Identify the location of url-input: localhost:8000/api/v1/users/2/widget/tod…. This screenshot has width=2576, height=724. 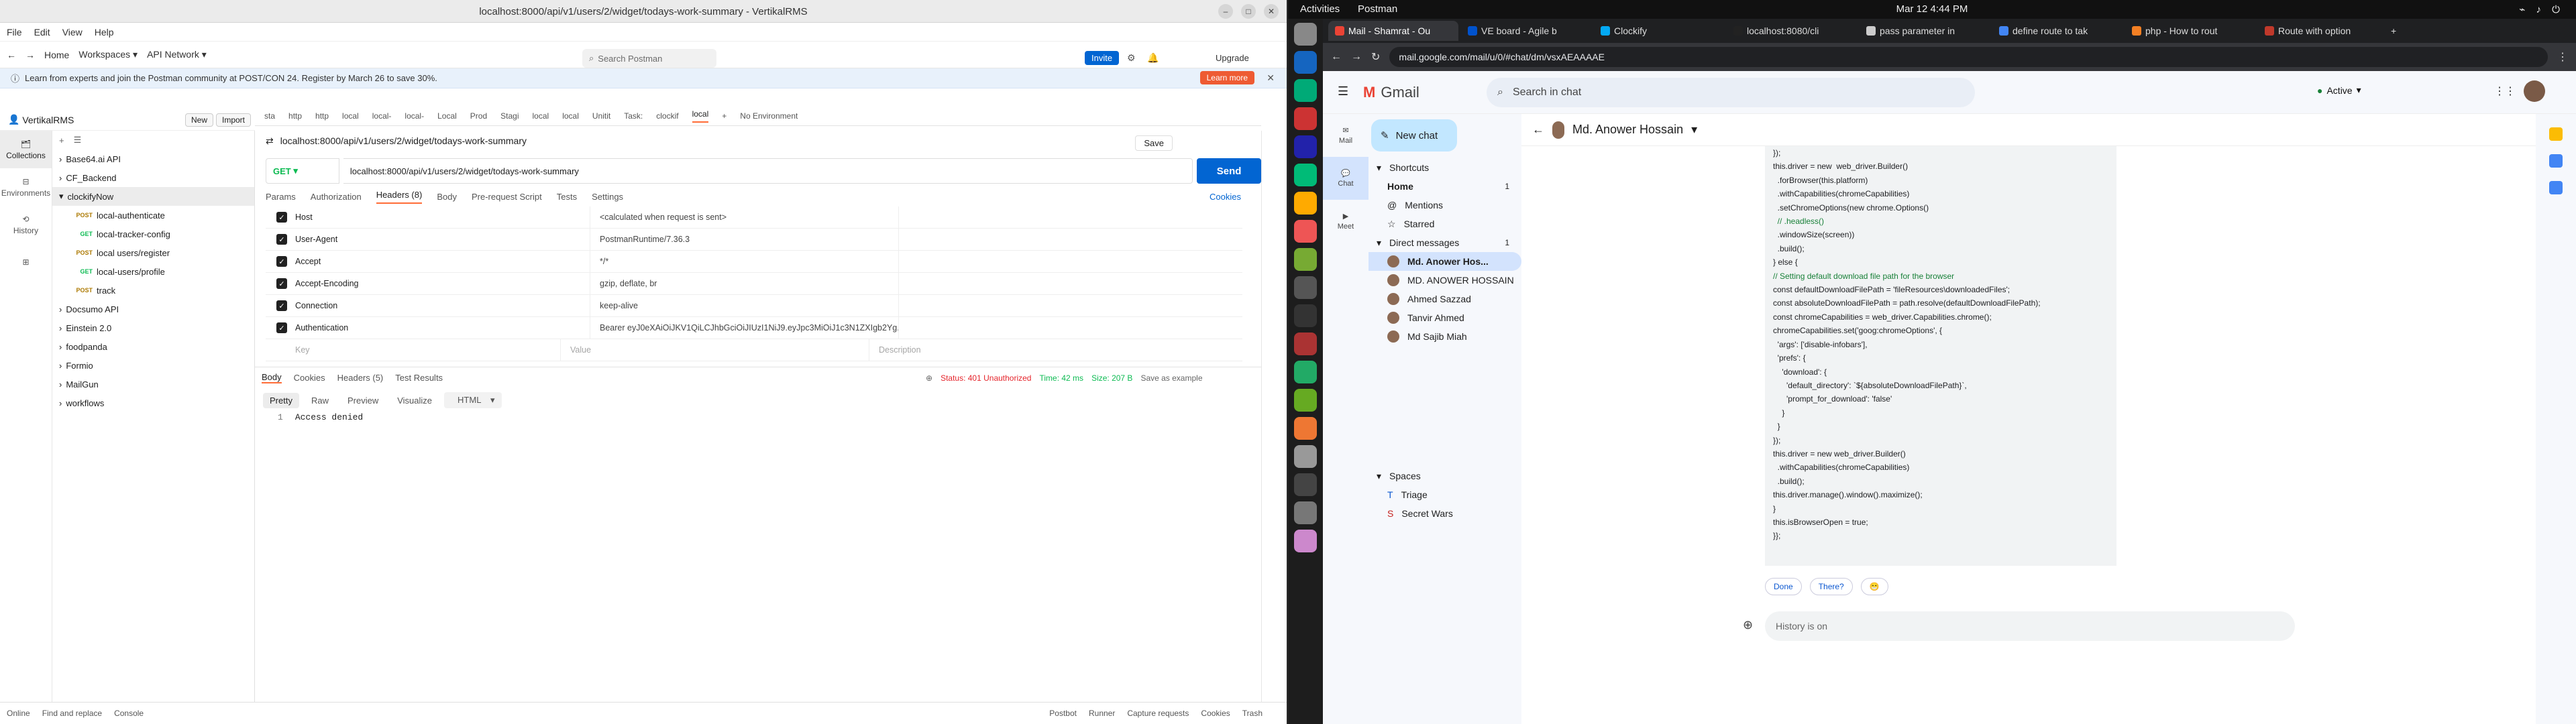
(768, 171).